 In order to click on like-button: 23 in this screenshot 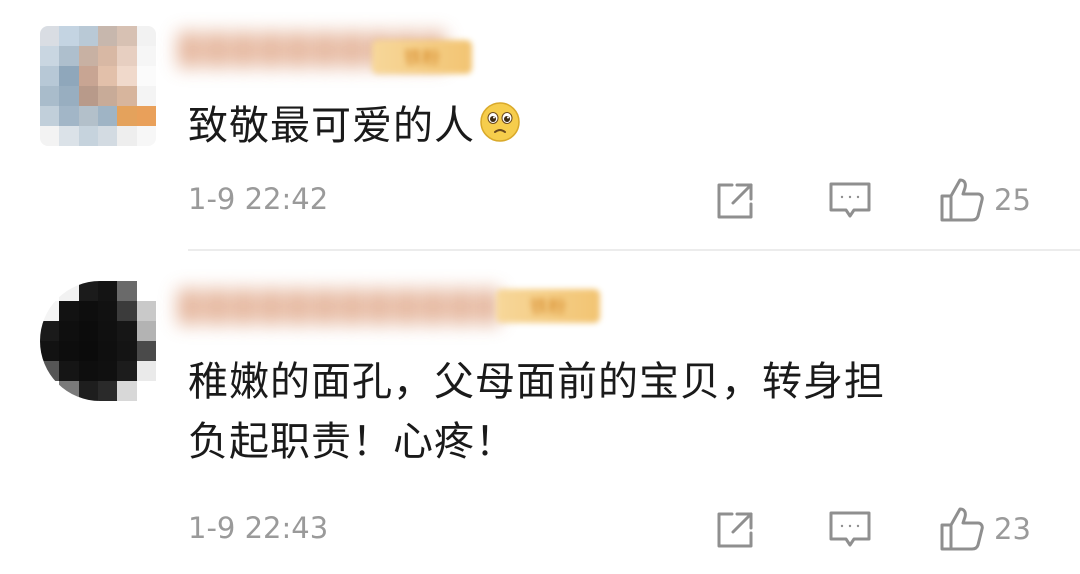, I will do `click(984, 529)`.